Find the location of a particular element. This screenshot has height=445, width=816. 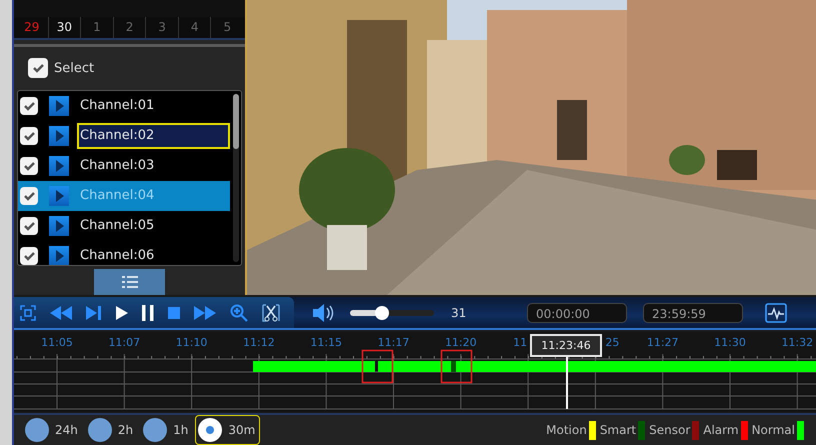

fullscreen-button is located at coordinates (28, 312).